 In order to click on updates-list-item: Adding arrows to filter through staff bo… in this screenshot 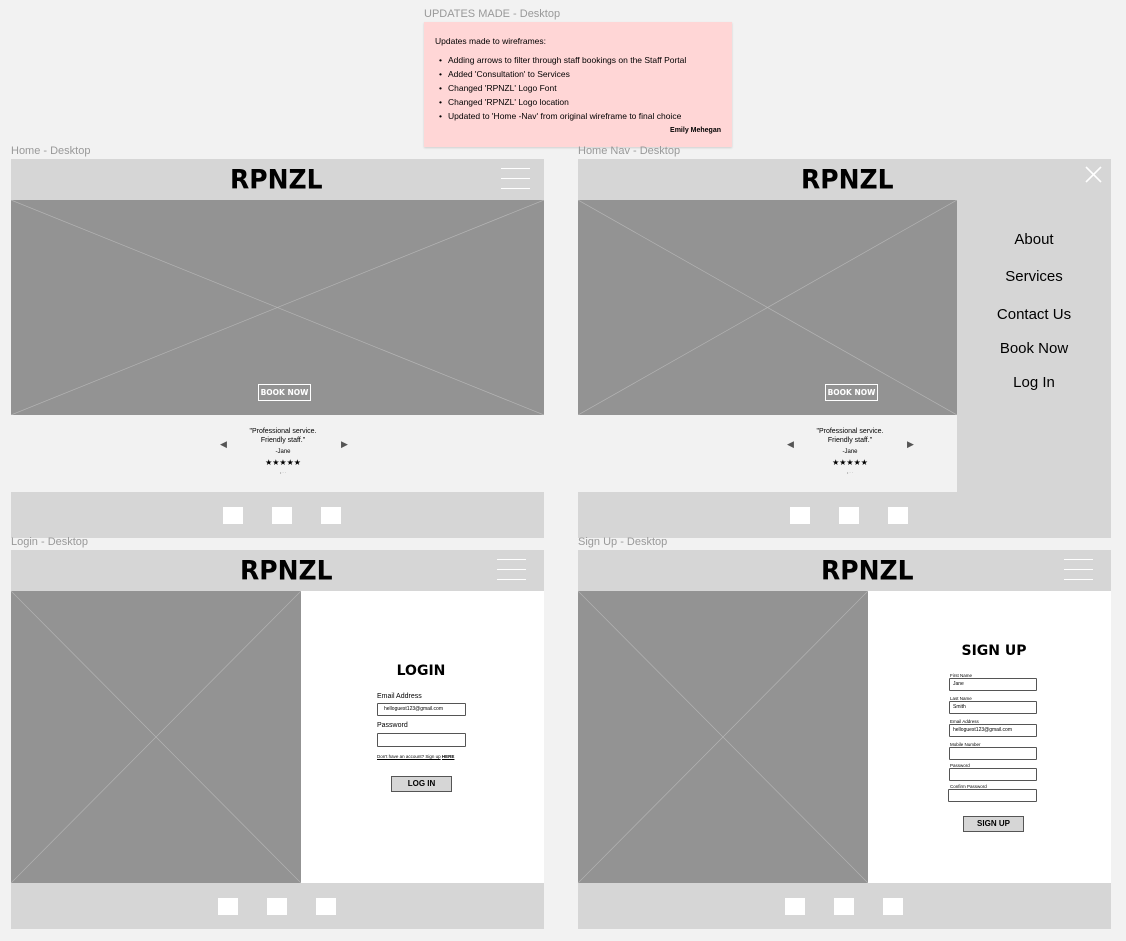, I will do `click(560, 60)`.